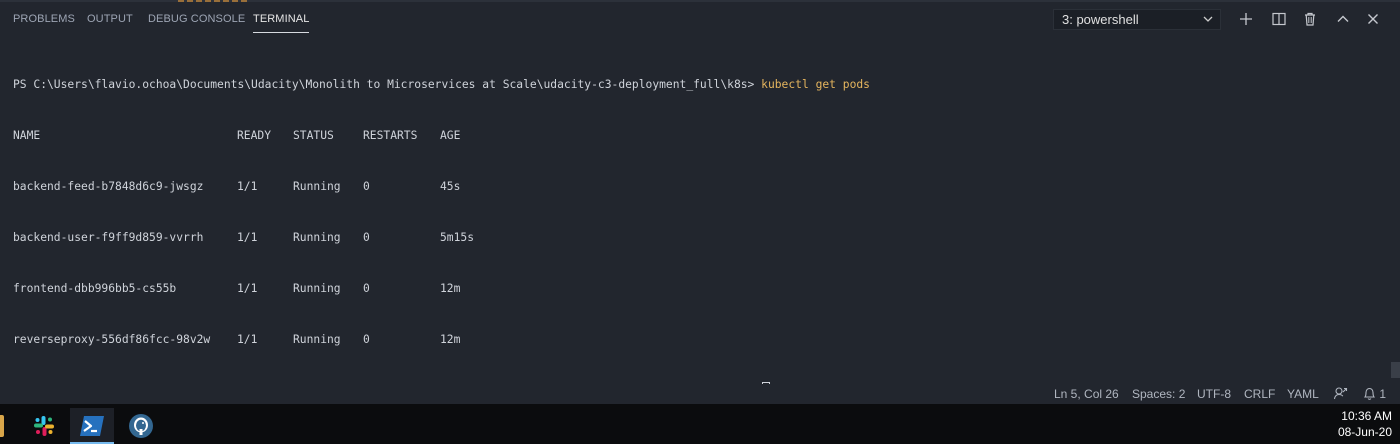  What do you see at coordinates (1364, 432) in the screenshot?
I see `clock-date: 08-Jun-20` at bounding box center [1364, 432].